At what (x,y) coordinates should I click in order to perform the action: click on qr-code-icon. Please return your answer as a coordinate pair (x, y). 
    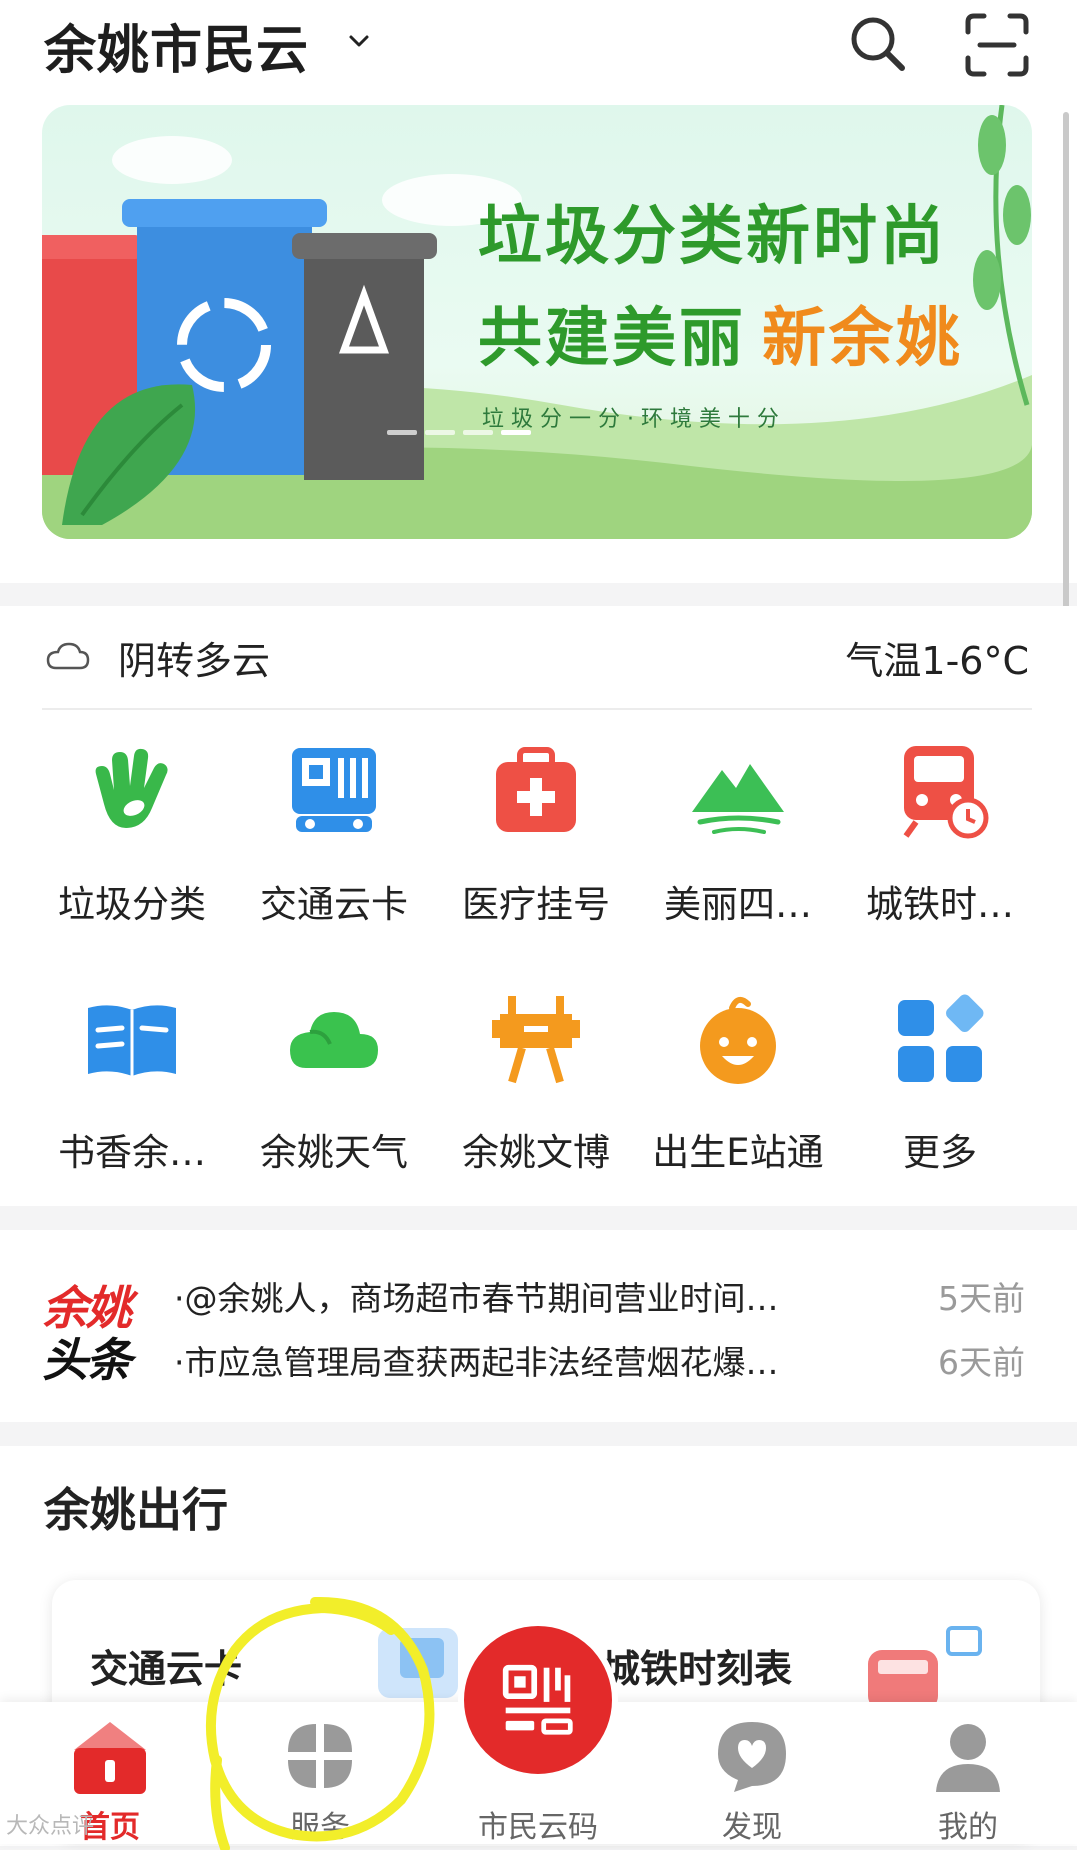
    Looking at the image, I should click on (537, 1699).